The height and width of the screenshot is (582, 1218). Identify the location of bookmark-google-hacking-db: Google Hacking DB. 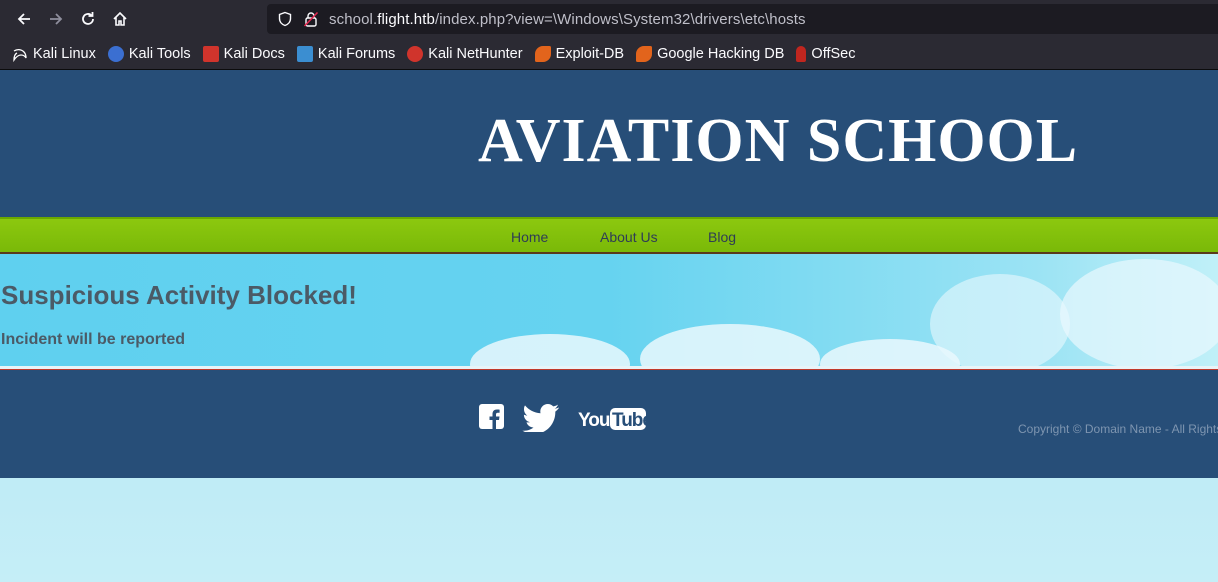
(710, 53).